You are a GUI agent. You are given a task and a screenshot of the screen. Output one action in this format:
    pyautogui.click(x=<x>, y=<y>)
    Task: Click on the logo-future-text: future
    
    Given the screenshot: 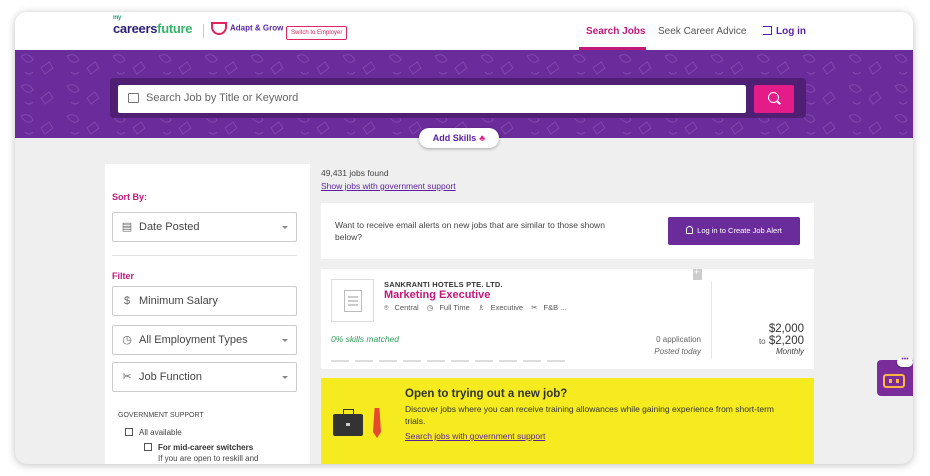 What is the action you would take?
    pyautogui.click(x=175, y=28)
    